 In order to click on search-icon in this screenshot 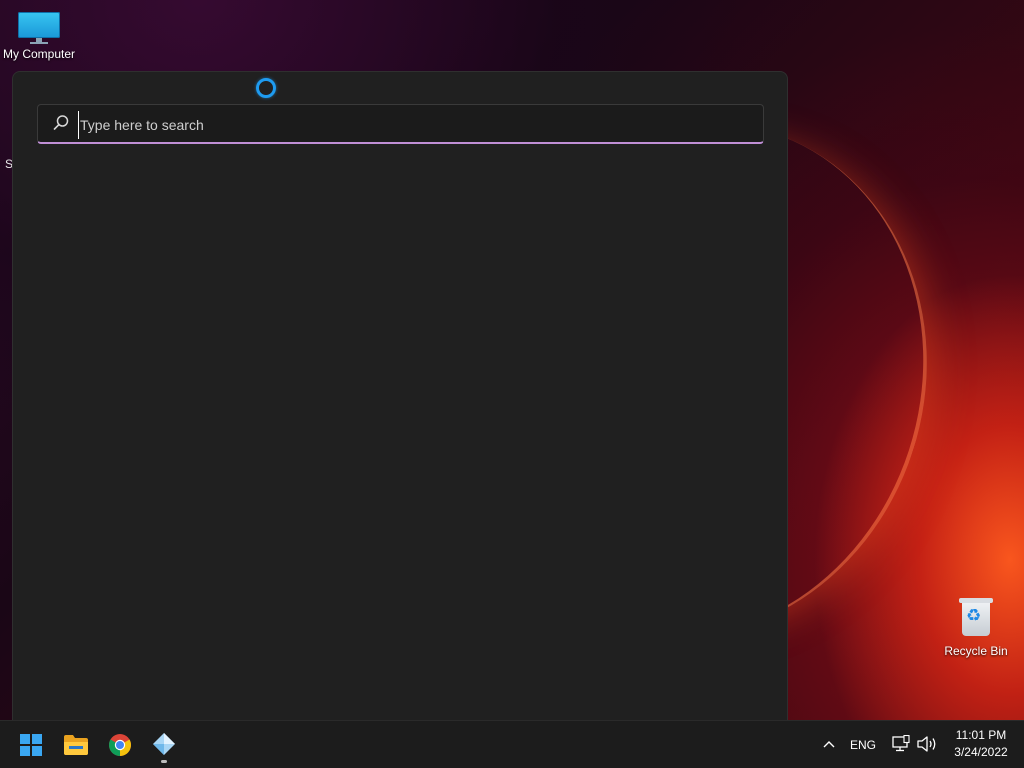, I will do `click(61, 122)`.